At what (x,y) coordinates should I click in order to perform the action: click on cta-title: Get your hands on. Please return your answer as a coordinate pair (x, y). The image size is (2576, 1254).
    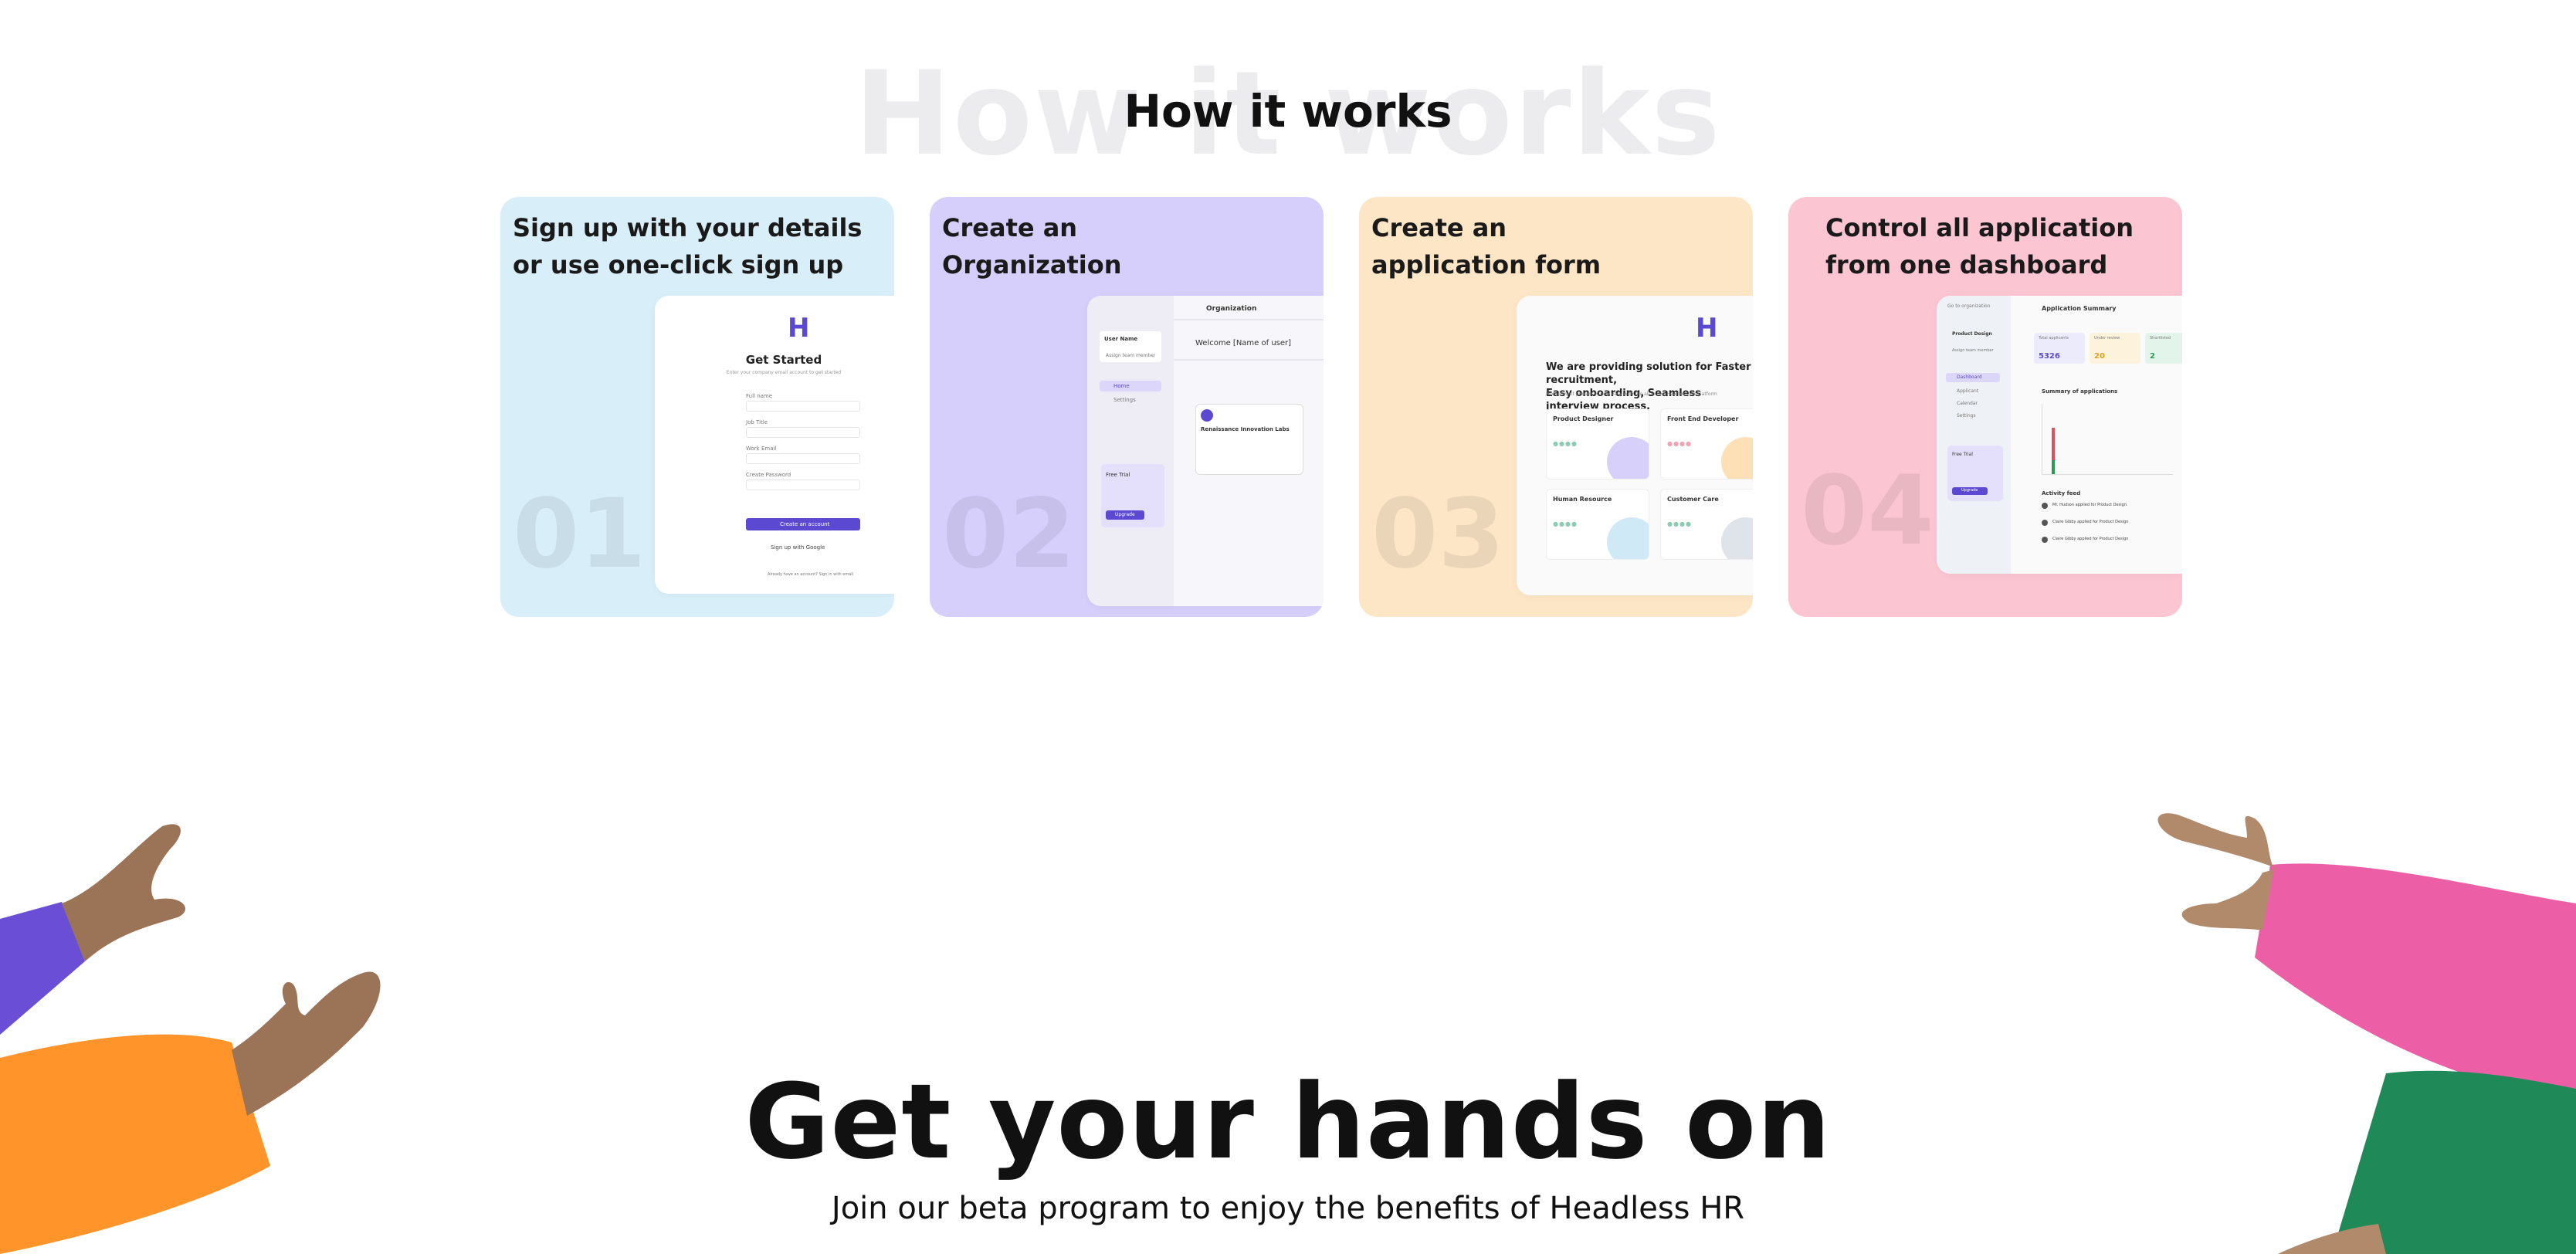
    Looking at the image, I should click on (1288, 1122).